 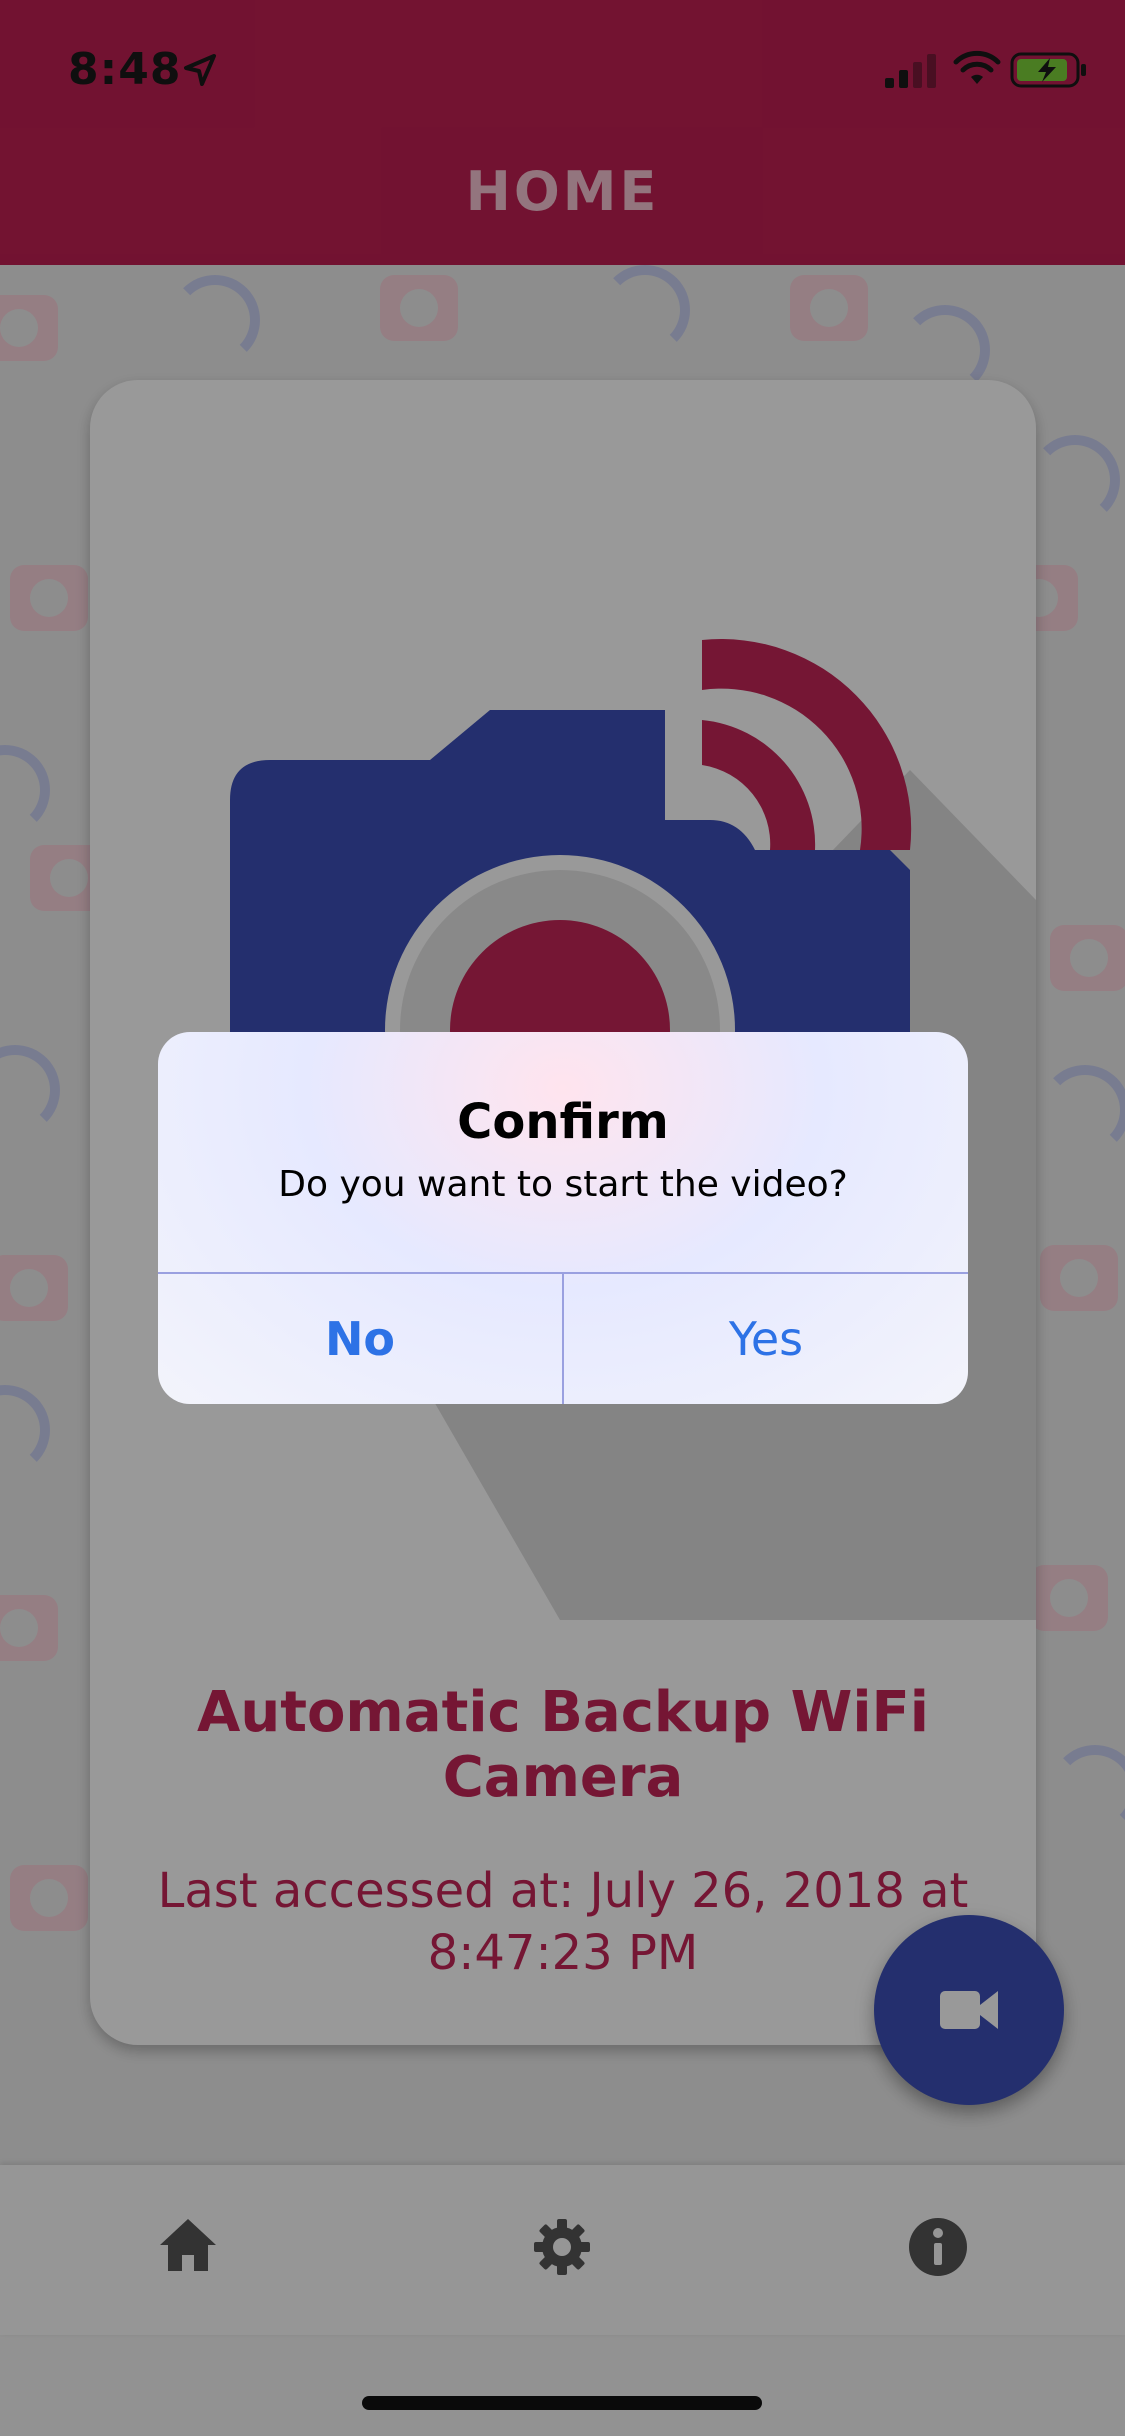 What do you see at coordinates (360, 1339) in the screenshot?
I see `no-button: No` at bounding box center [360, 1339].